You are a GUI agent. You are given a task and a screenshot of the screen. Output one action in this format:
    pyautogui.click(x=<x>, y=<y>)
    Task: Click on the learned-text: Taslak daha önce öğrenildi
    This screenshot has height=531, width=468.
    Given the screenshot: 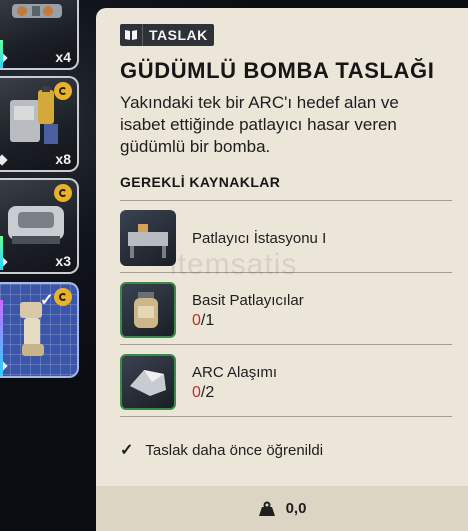 What is the action you would take?
    pyautogui.click(x=234, y=450)
    